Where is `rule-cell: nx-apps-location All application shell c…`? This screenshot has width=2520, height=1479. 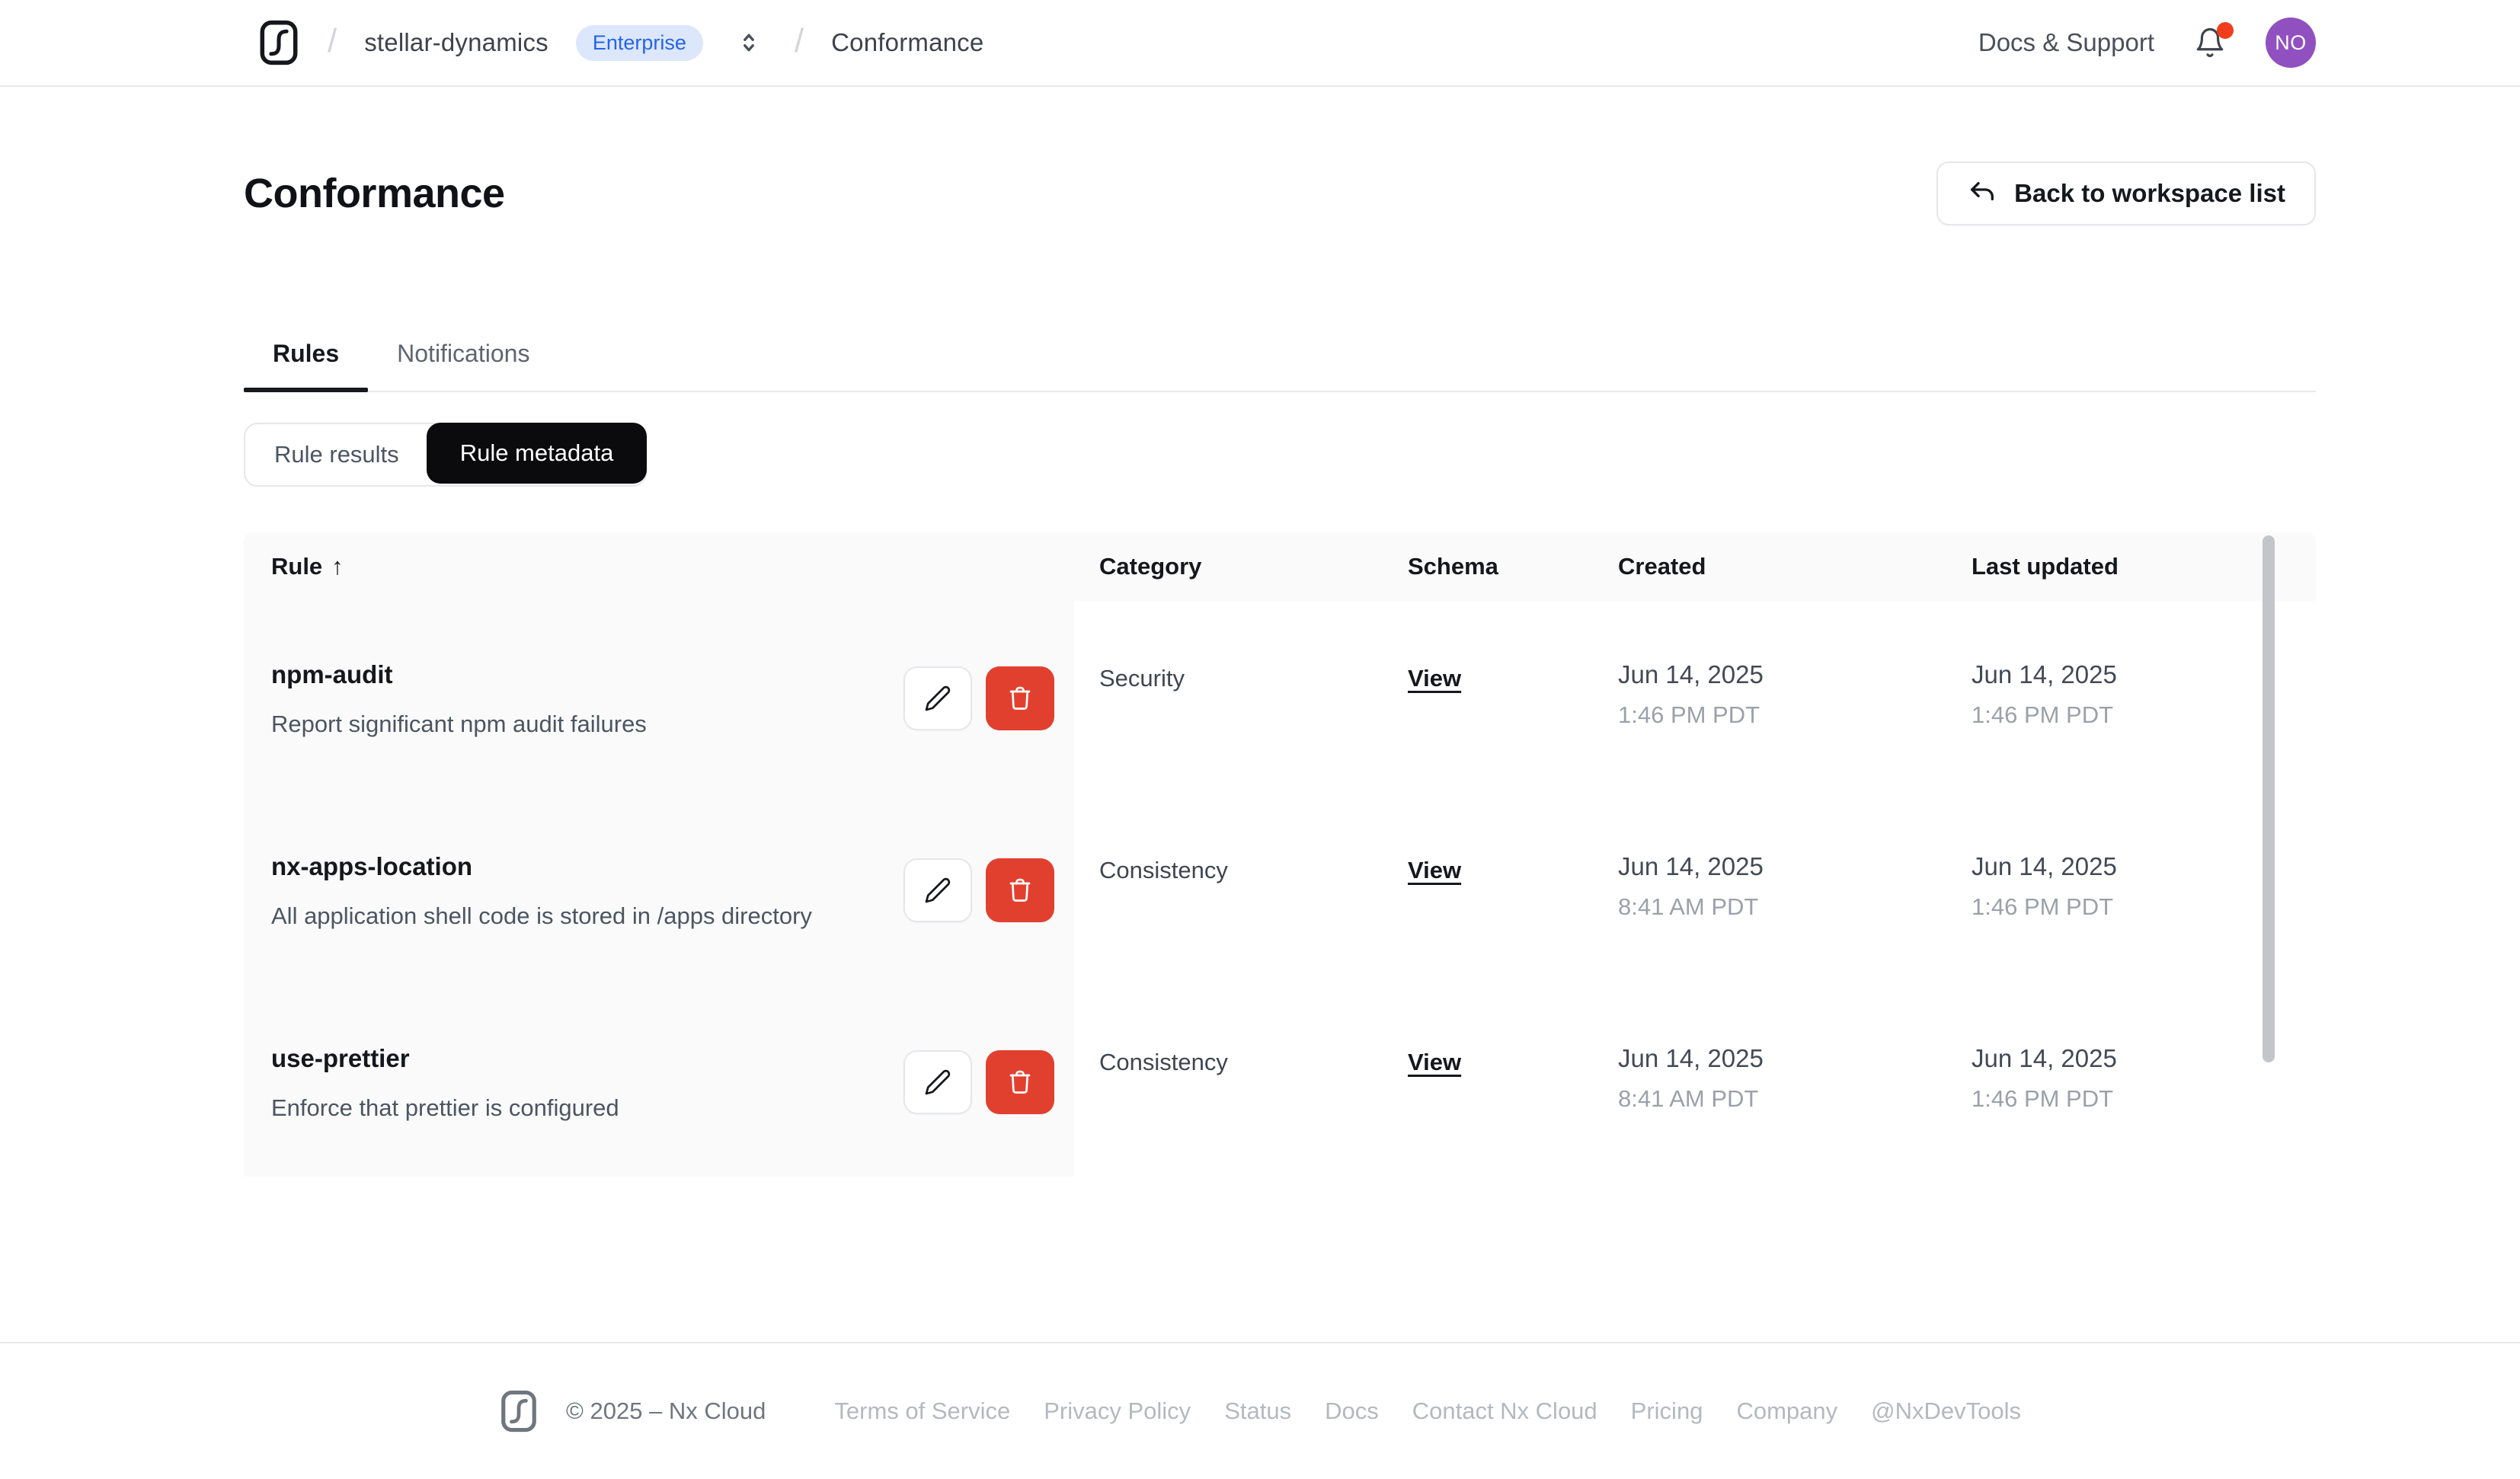
rule-cell: nx-apps-location All application shell c… is located at coordinates (659, 889).